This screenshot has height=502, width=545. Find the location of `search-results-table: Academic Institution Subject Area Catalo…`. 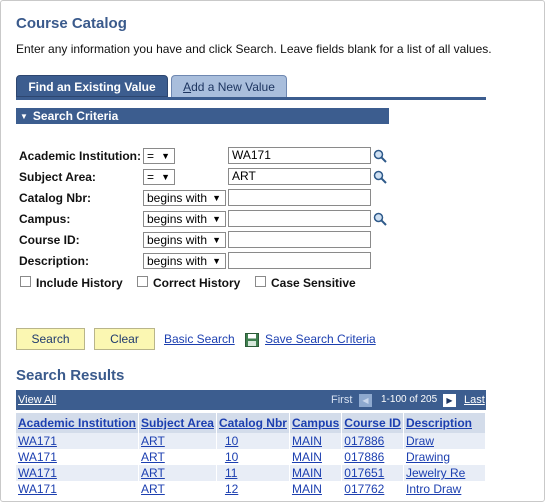

search-results-table: Academic Institution Subject Area Catalo… is located at coordinates (251, 455).